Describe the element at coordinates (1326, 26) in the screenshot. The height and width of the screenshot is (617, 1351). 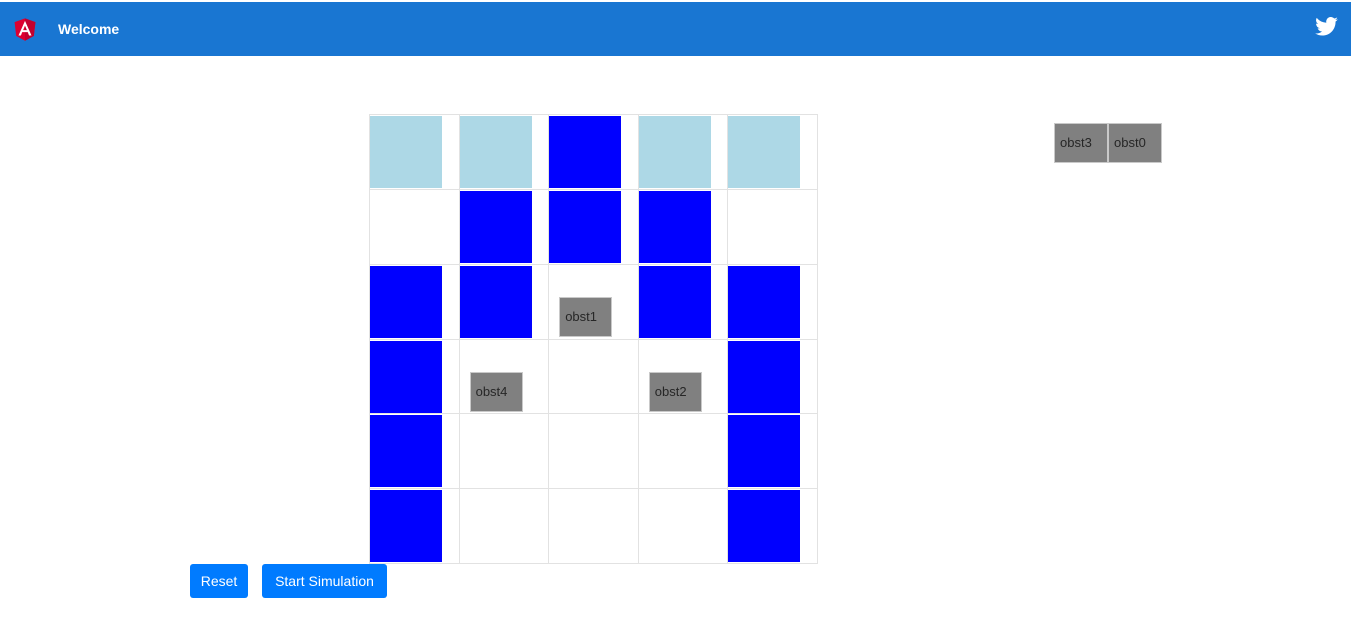
I see `twitter-icon` at that location.